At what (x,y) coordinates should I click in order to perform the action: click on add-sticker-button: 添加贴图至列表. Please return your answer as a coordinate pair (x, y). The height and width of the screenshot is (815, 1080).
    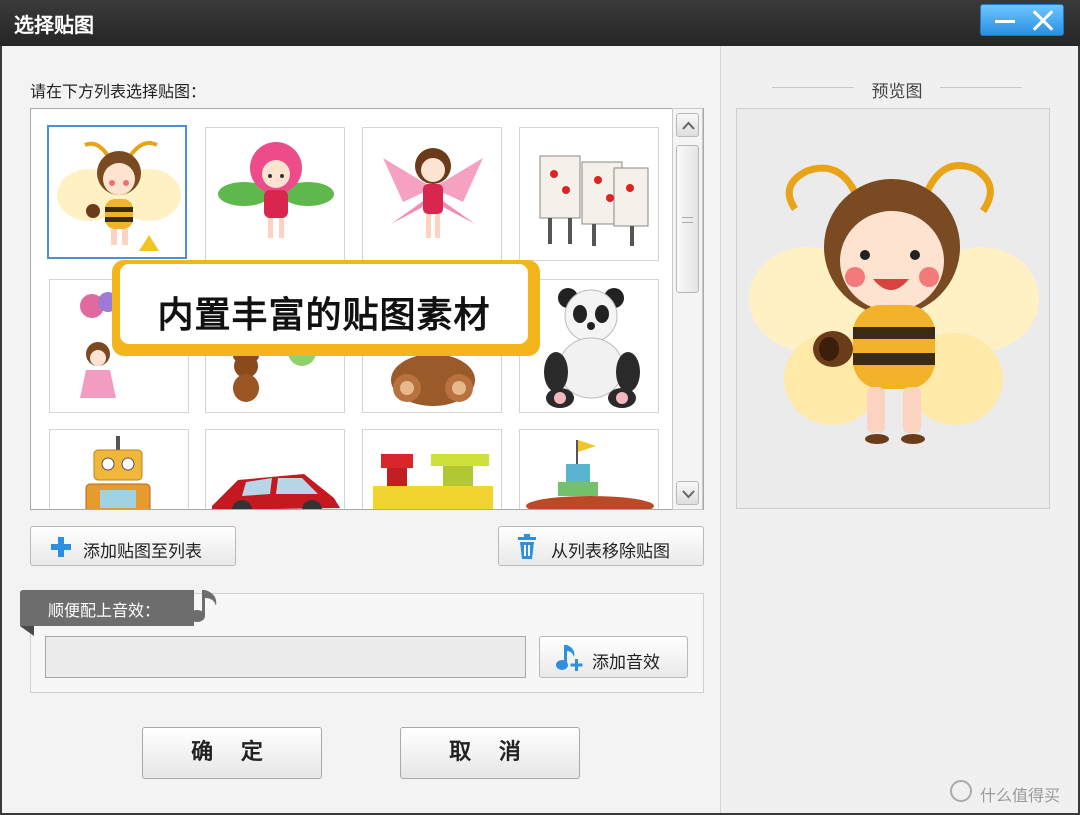
    Looking at the image, I should click on (133, 546).